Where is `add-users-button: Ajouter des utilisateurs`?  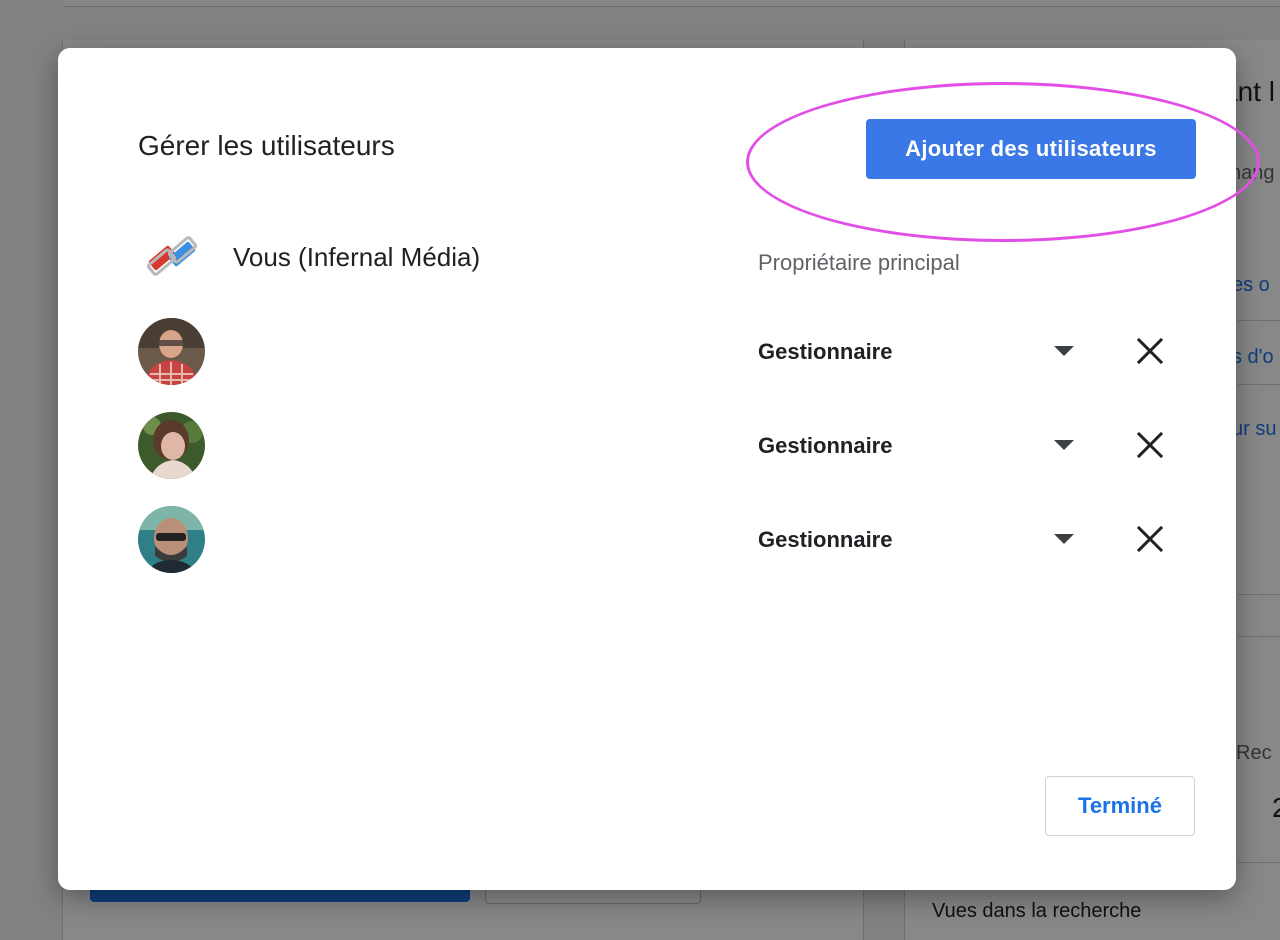
add-users-button: Ajouter des utilisateurs is located at coordinates (1031, 149).